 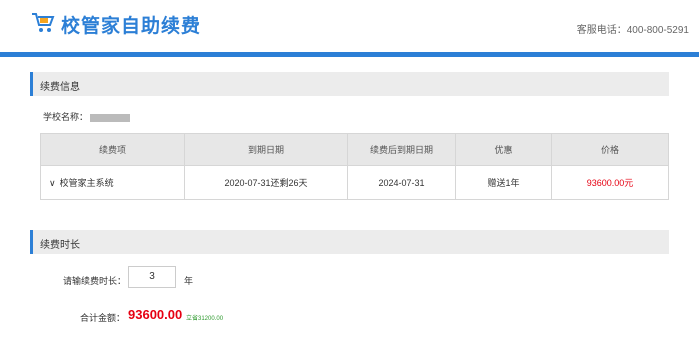 What do you see at coordinates (103, 318) in the screenshot?
I see `total-label: 合计金额：` at bounding box center [103, 318].